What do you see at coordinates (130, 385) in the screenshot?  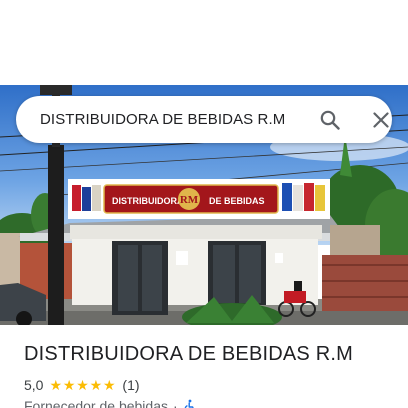 I see `review-count: (1)` at bounding box center [130, 385].